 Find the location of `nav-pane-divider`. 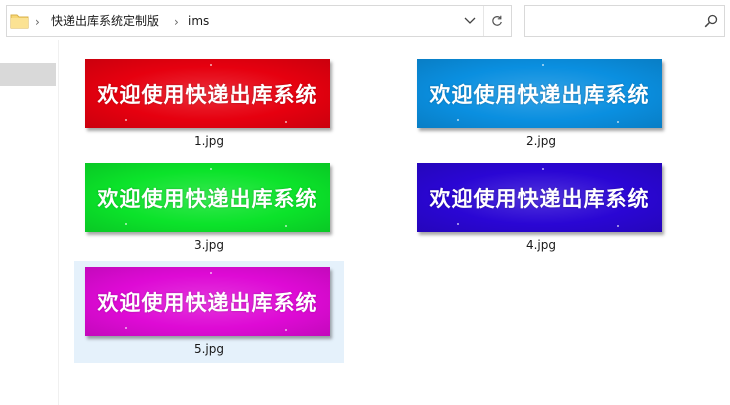

nav-pane-divider is located at coordinates (58, 222).